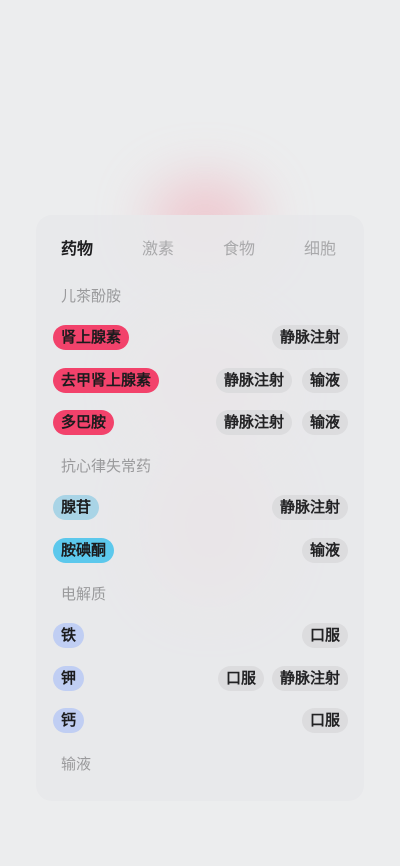 The height and width of the screenshot is (866, 400). I want to click on category-tabs: 药物 激素 食物 细胞, so click(200, 249).